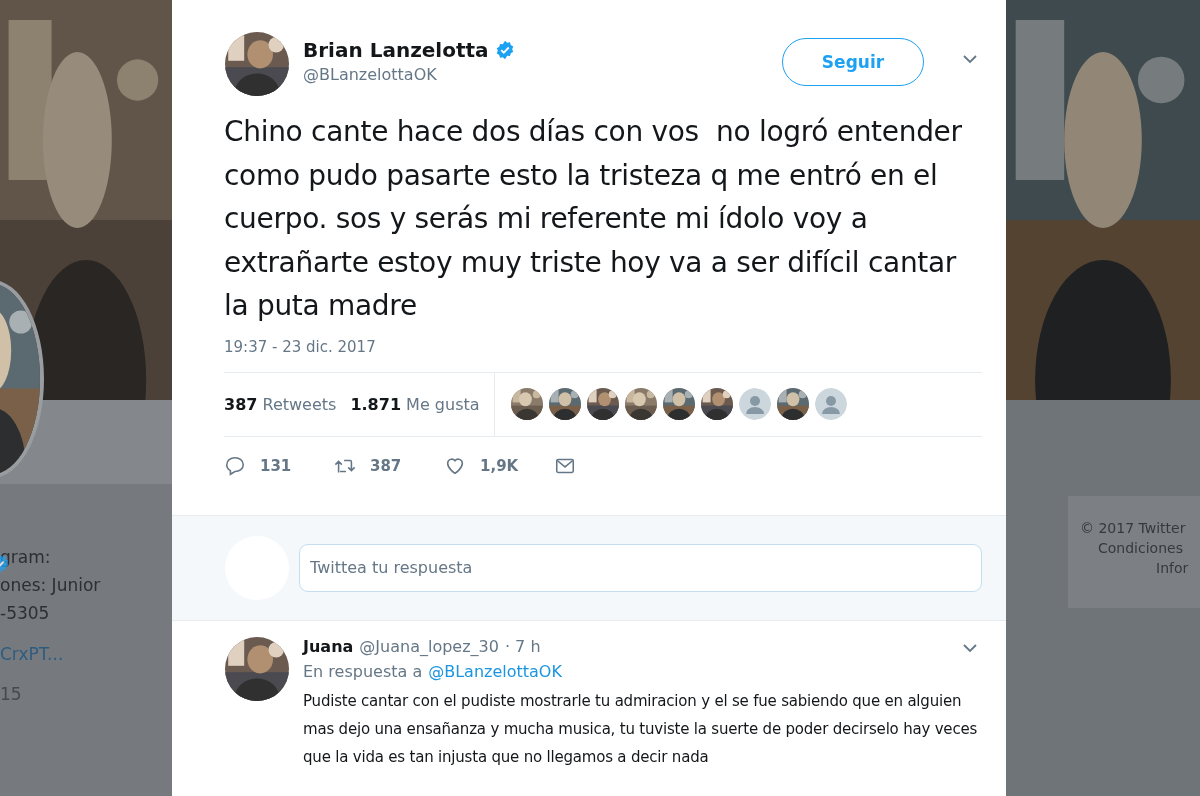  Describe the element at coordinates (276, 465) in the screenshot. I see `action-count: 131` at that location.